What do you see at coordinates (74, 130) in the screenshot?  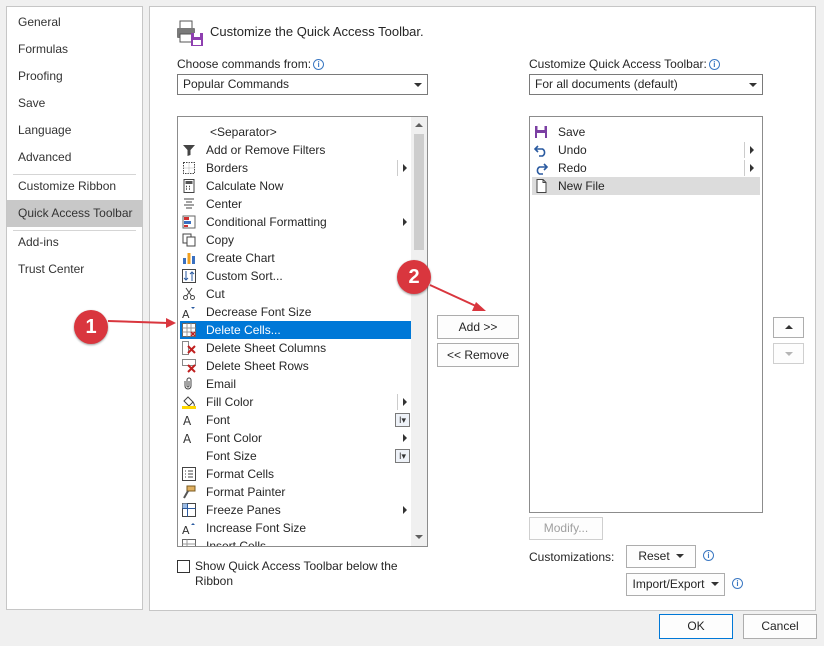 I see `nav-item-language: Language` at bounding box center [74, 130].